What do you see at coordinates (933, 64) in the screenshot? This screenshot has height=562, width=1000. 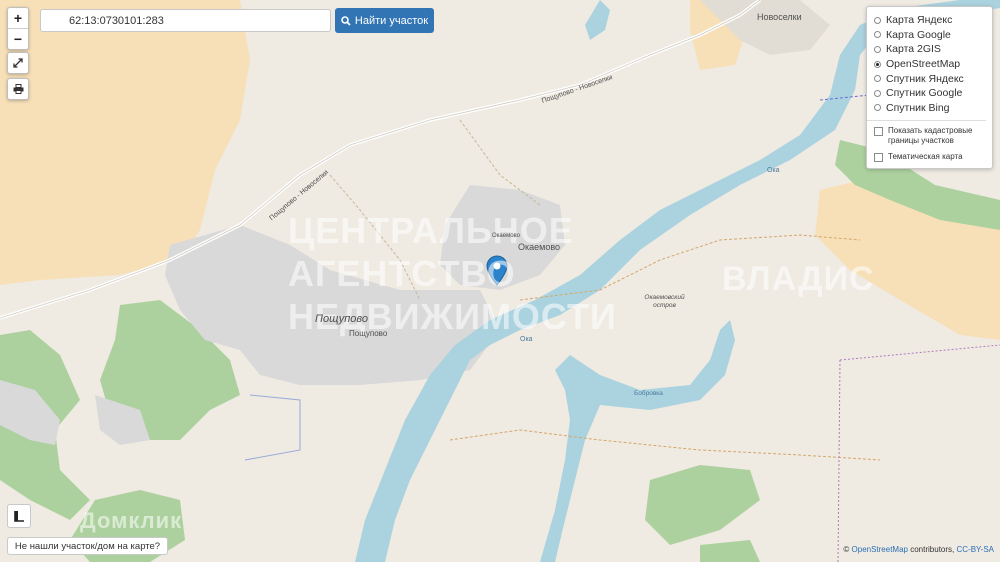 I see `layer-option-selected: OpenStreetMap` at bounding box center [933, 64].